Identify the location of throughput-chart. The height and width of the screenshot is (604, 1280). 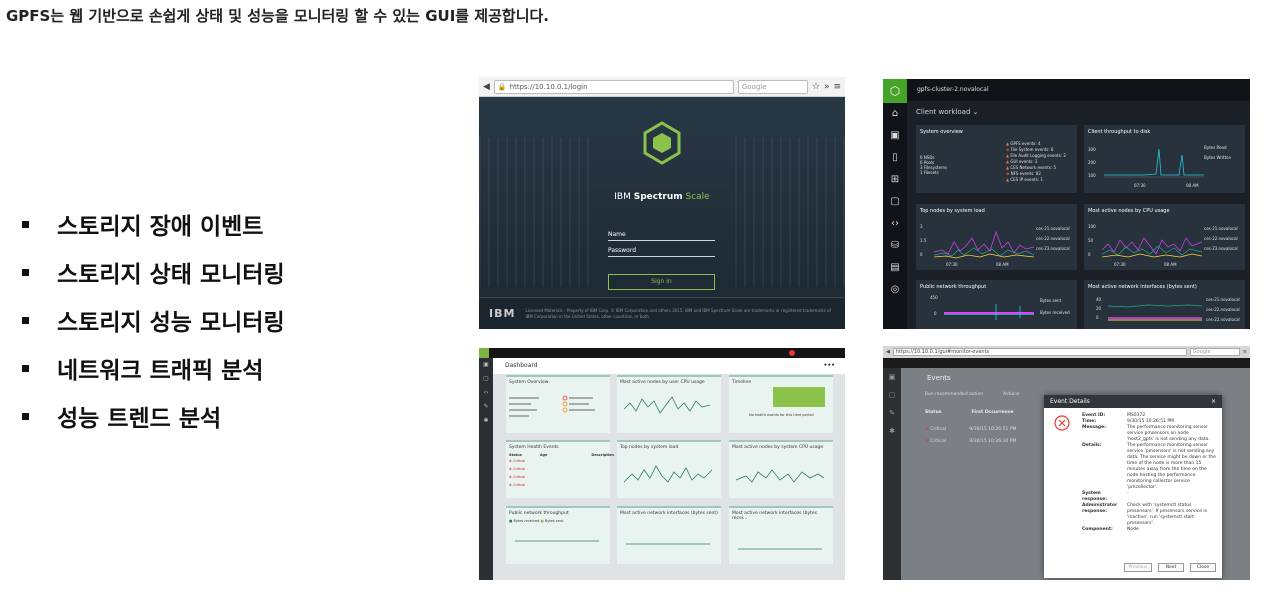
(1154, 163).